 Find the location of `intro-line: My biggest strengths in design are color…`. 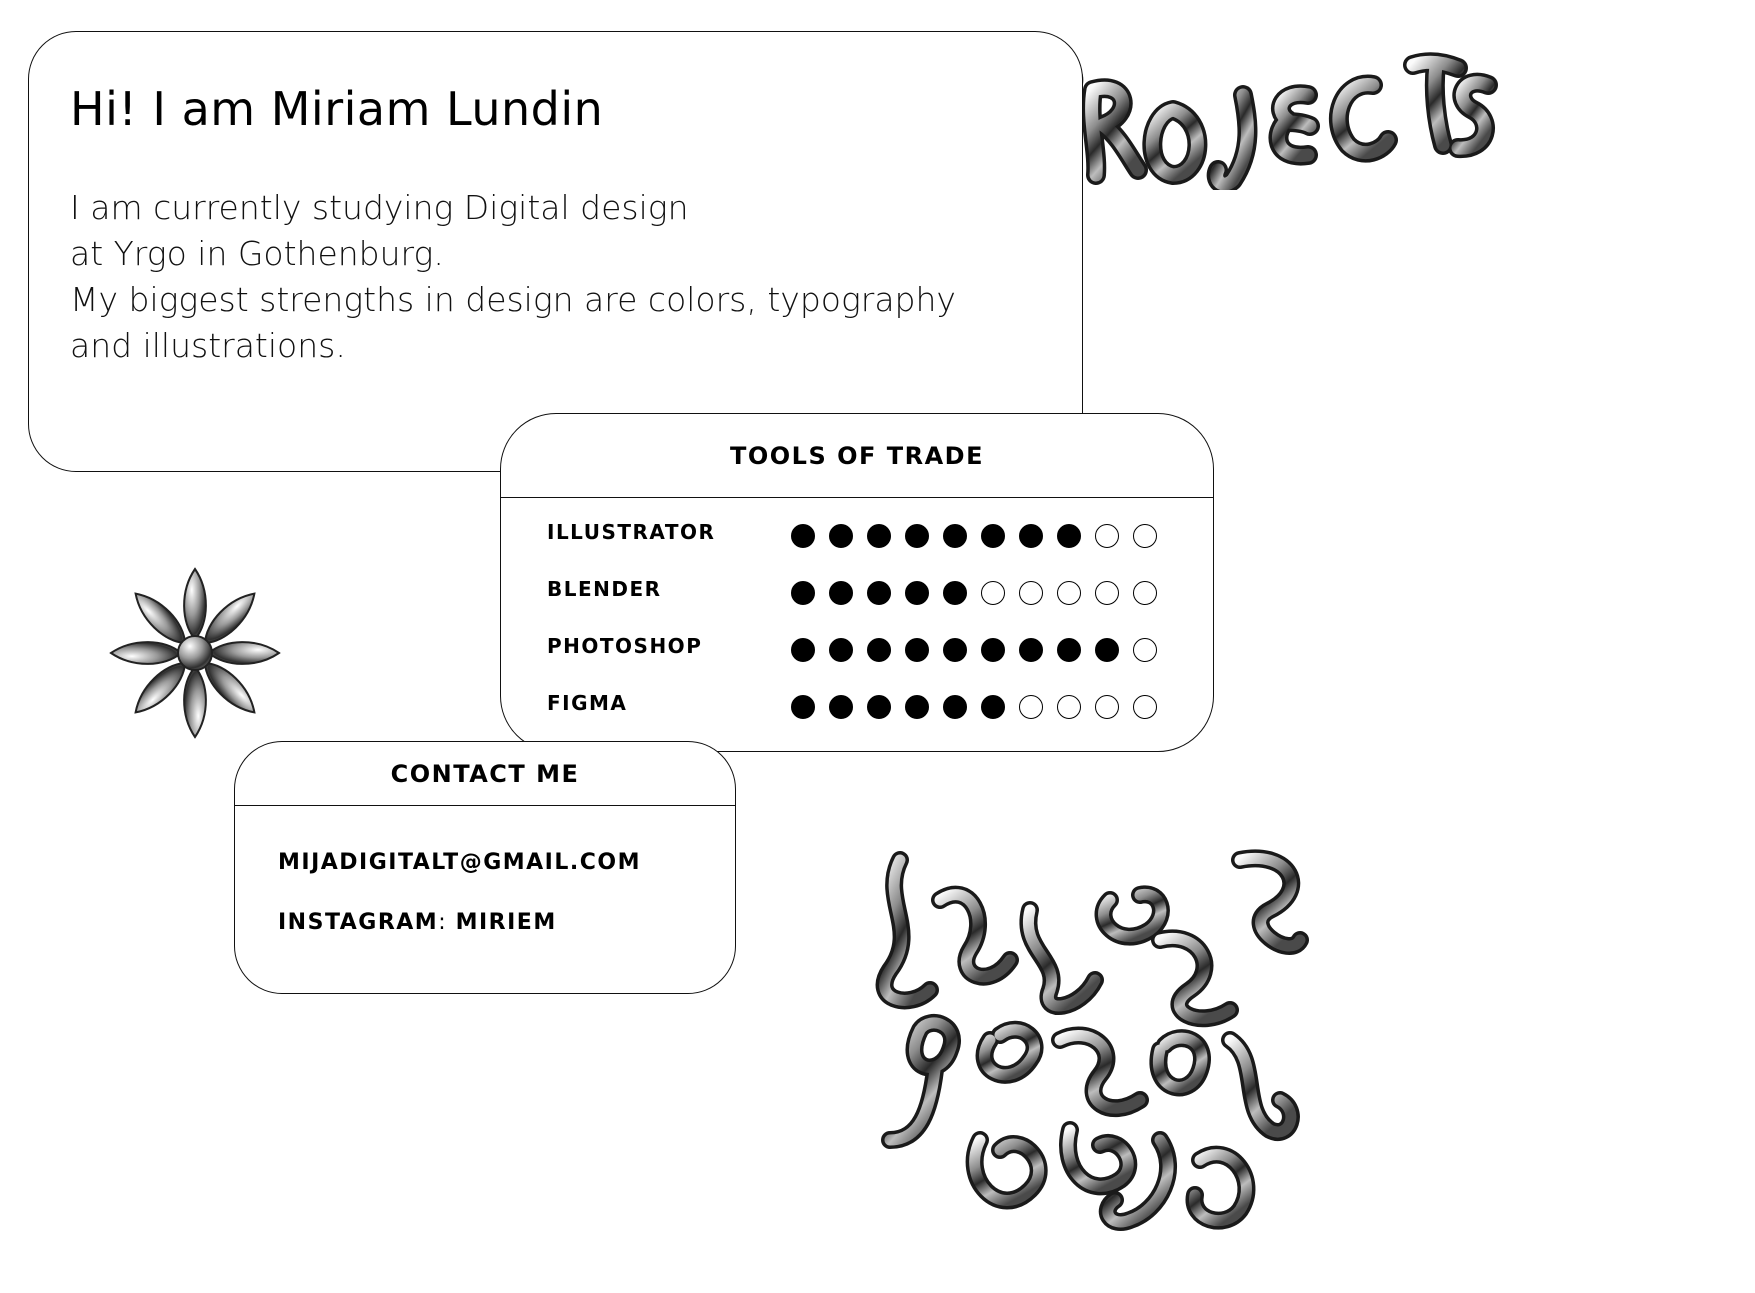

intro-line: My biggest strengths in design are color… is located at coordinates (513, 299).